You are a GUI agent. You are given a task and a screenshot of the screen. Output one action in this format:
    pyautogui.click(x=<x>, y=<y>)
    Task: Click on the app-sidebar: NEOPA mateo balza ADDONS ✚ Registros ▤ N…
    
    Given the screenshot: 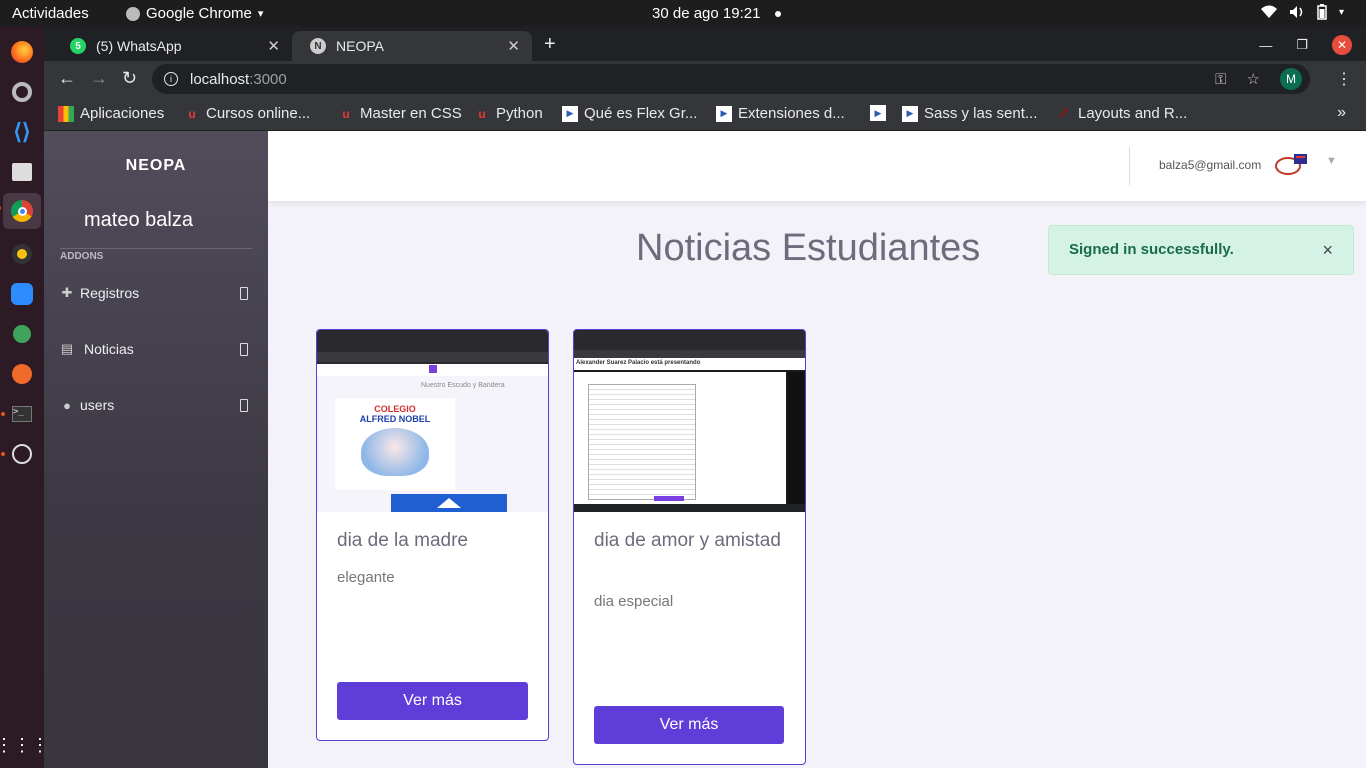 What is the action you would take?
    pyautogui.click(x=156, y=449)
    